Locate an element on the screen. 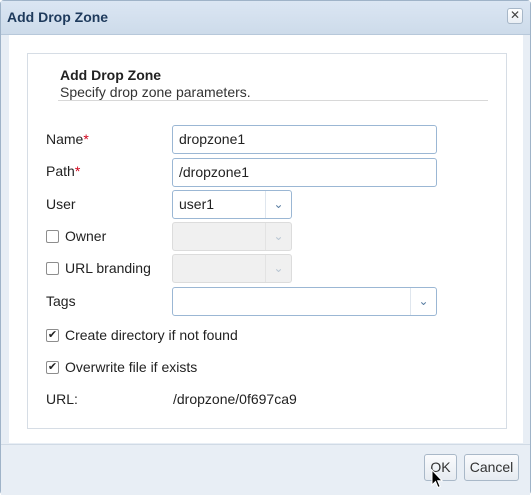 This screenshot has width=531, height=495. owner-checkbox is located at coordinates (52, 236).